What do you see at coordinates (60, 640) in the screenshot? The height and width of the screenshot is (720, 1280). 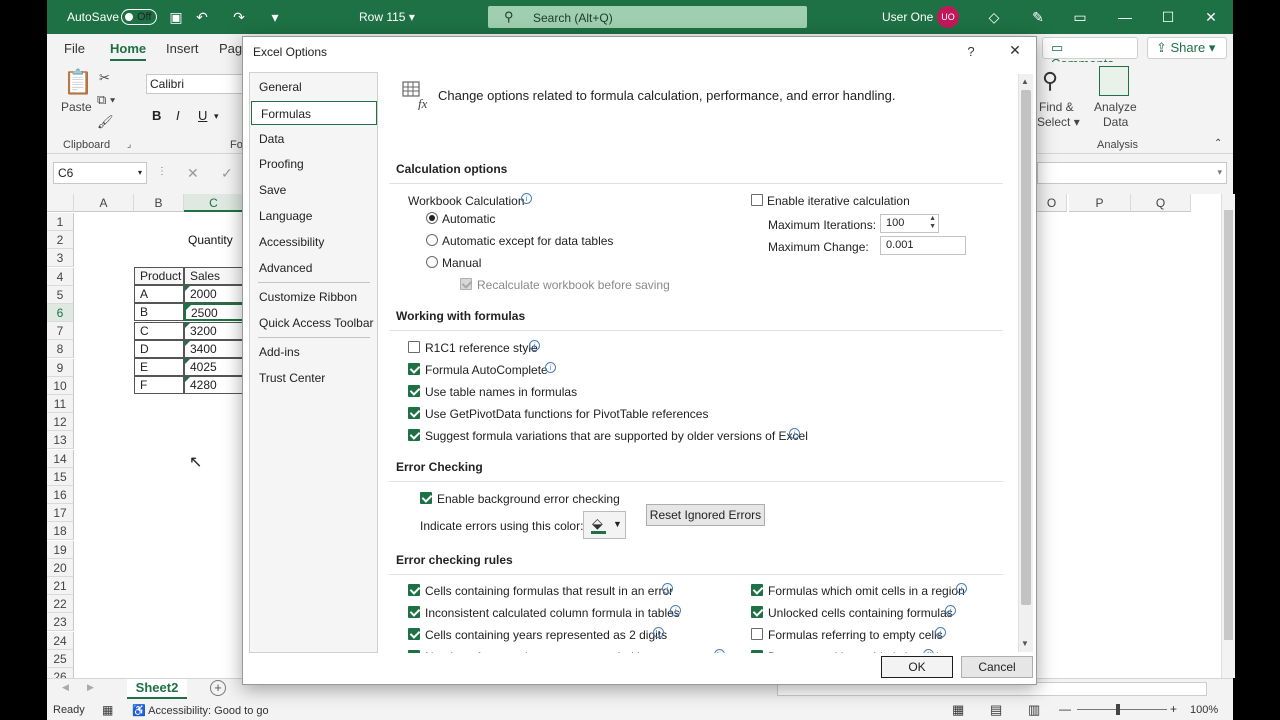 I see `row-header: 24` at bounding box center [60, 640].